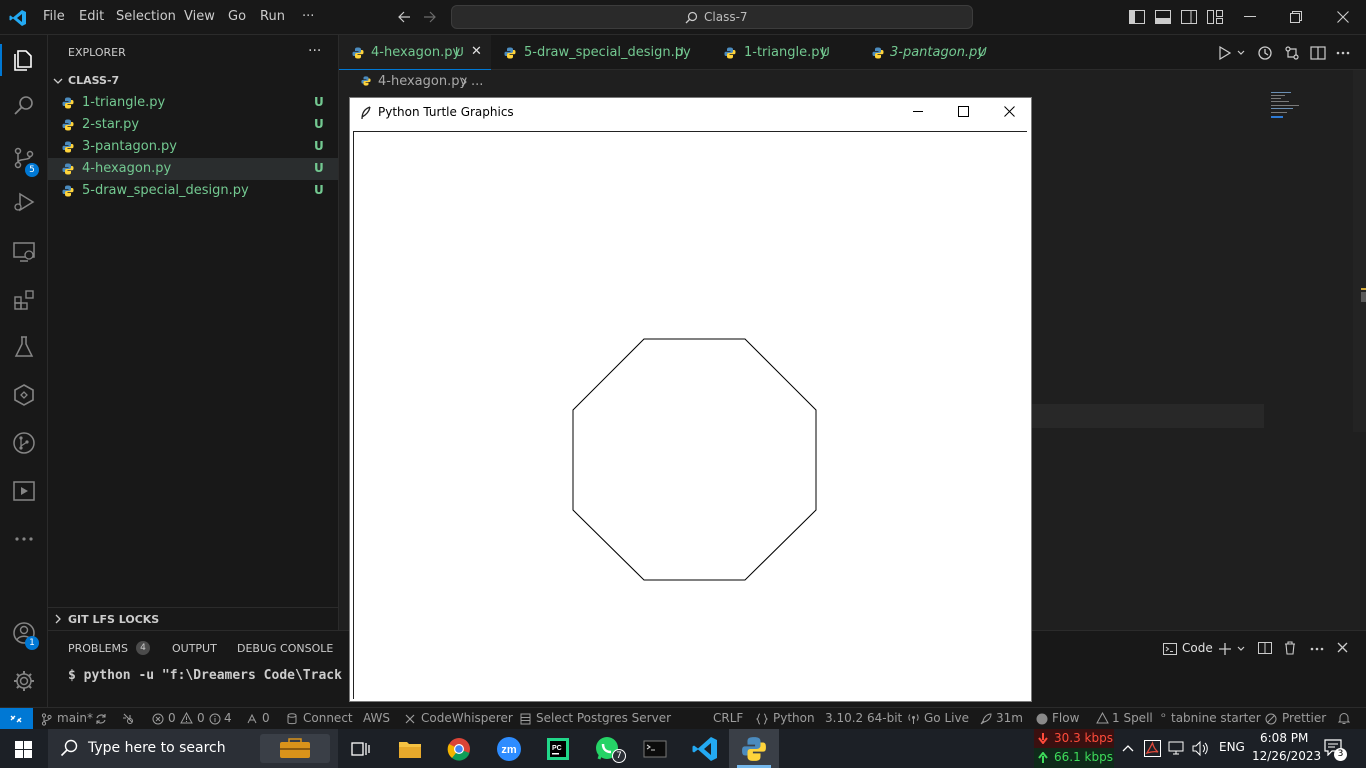  Describe the element at coordinates (24, 252) in the screenshot. I see `remote-explorer-icon` at that location.